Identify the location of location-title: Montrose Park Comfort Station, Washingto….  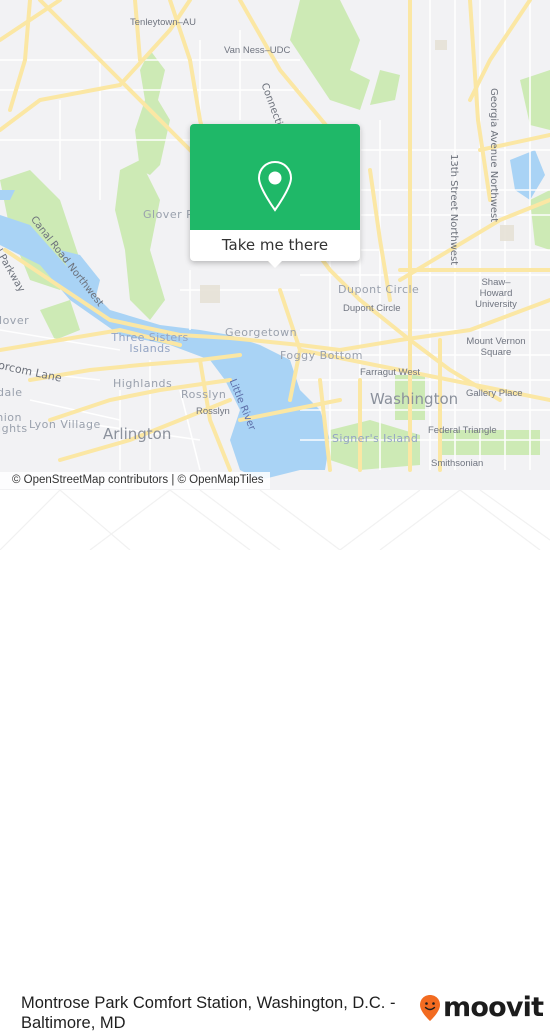
(208, 1013).